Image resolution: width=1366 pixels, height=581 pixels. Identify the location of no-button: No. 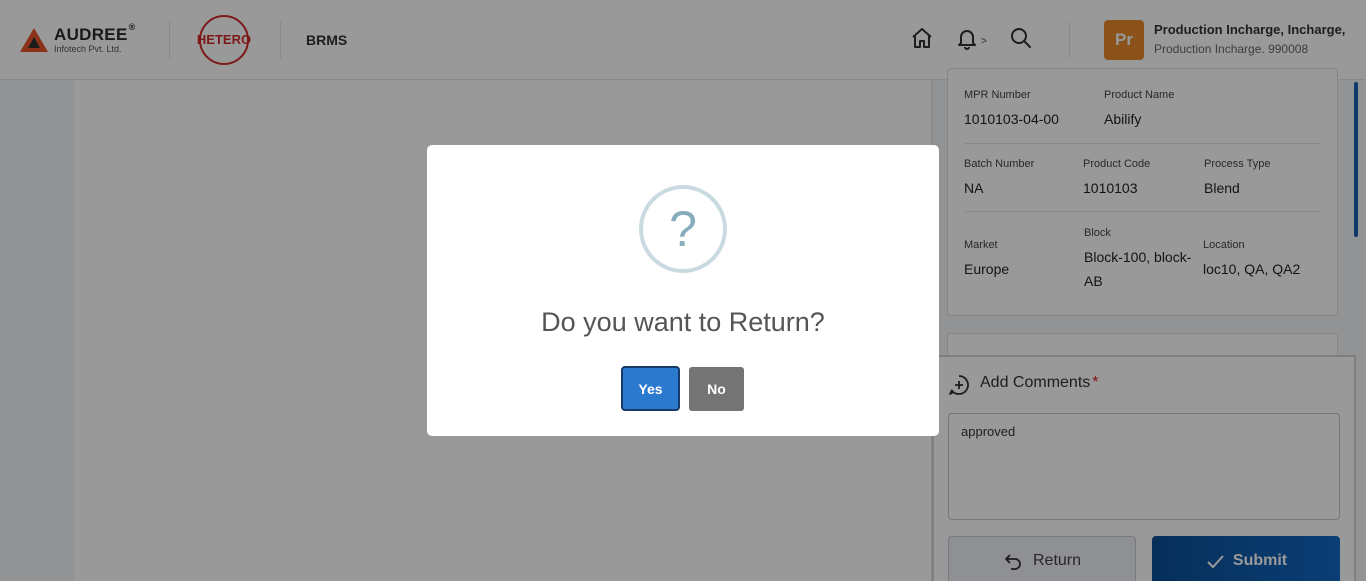
(716, 389).